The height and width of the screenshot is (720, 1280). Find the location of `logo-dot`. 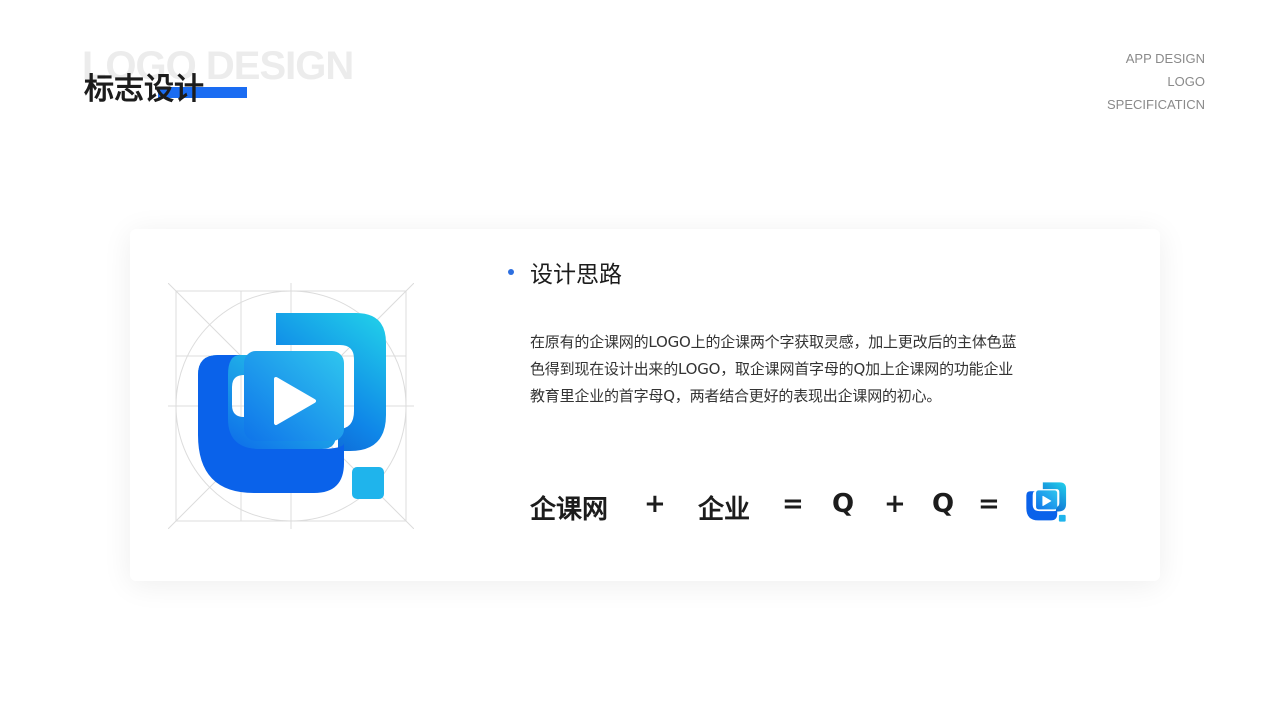

logo-dot is located at coordinates (368, 483).